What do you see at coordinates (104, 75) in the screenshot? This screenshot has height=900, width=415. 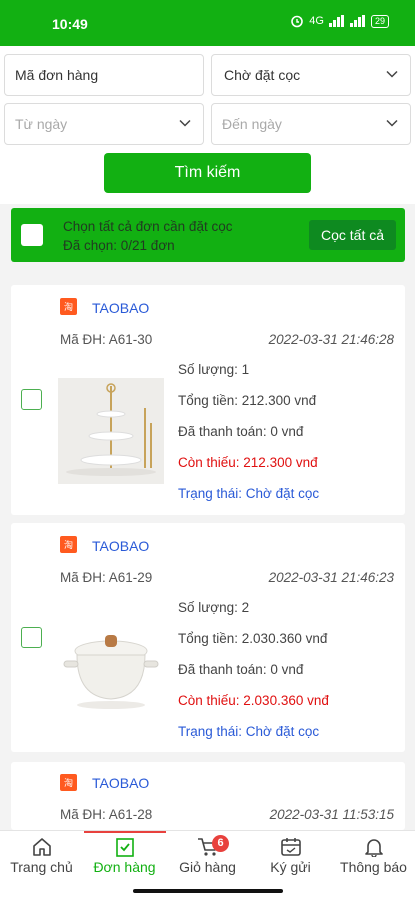 I see `order-code-input: Mã đơn hàng` at bounding box center [104, 75].